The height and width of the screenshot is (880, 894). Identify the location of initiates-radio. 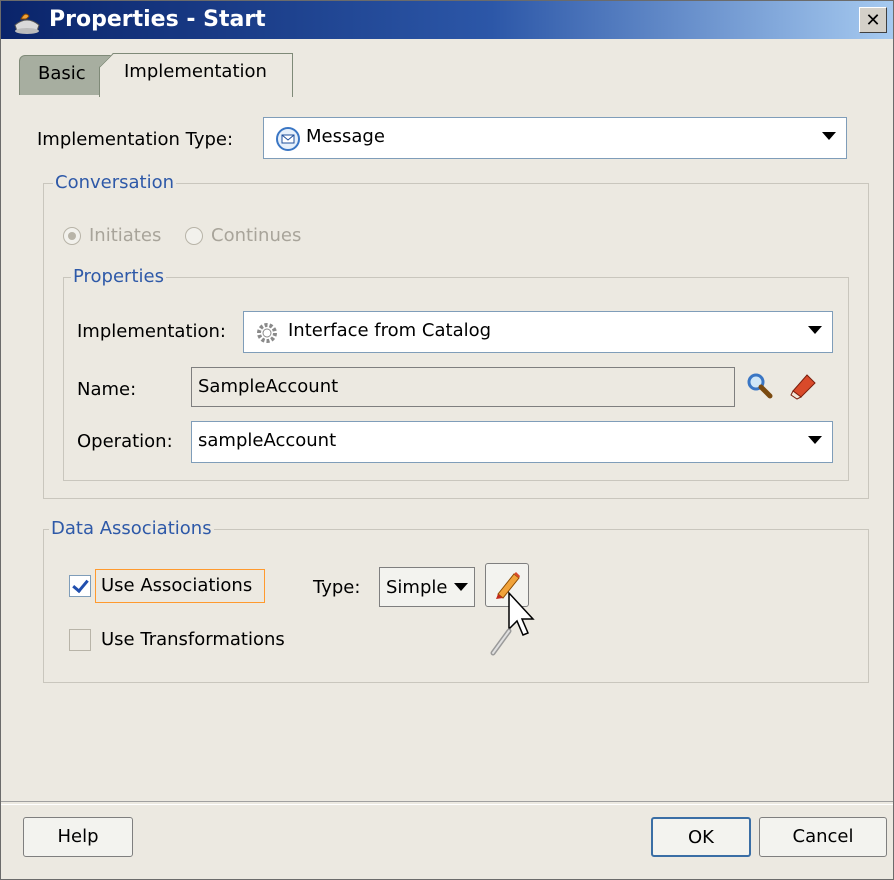
(72, 236).